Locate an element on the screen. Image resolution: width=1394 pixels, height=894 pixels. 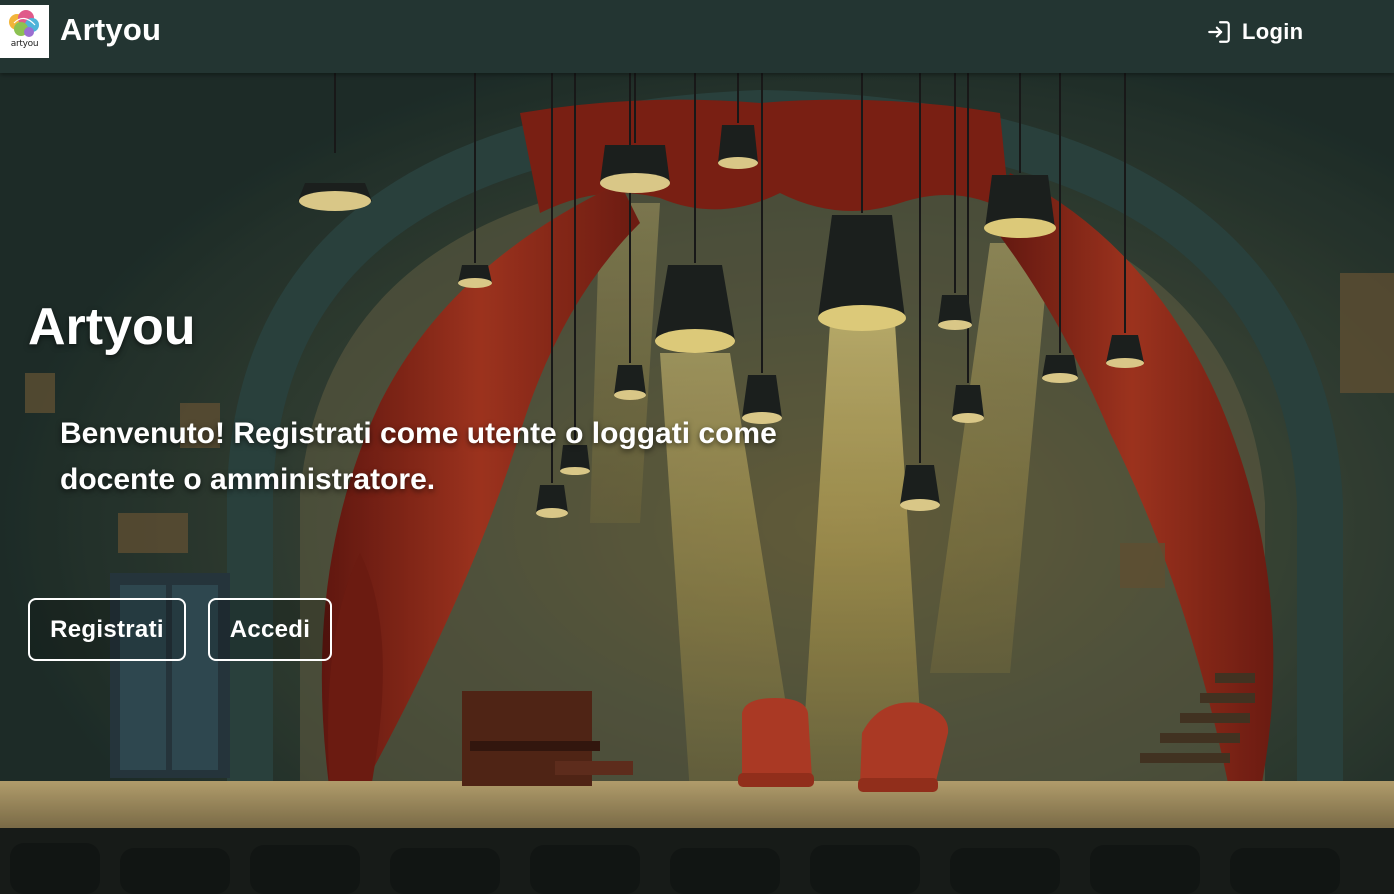
login-button: Login is located at coordinates (1254, 32).